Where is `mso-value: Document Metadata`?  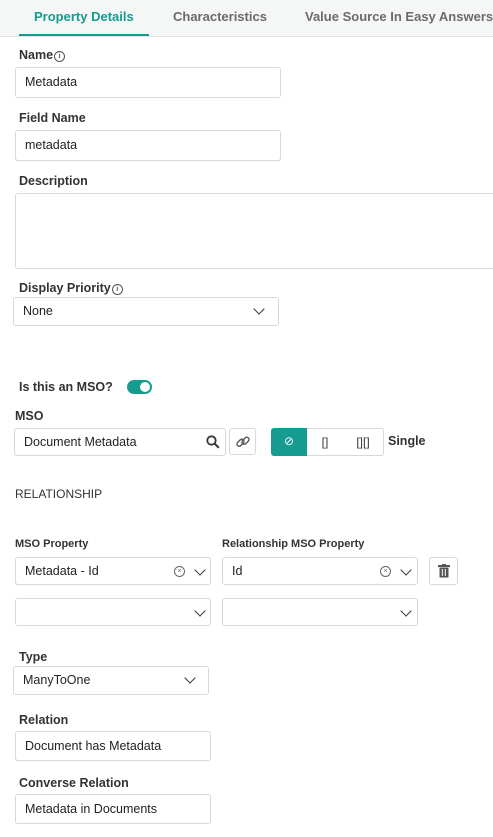
mso-value: Document Metadata is located at coordinates (80, 442).